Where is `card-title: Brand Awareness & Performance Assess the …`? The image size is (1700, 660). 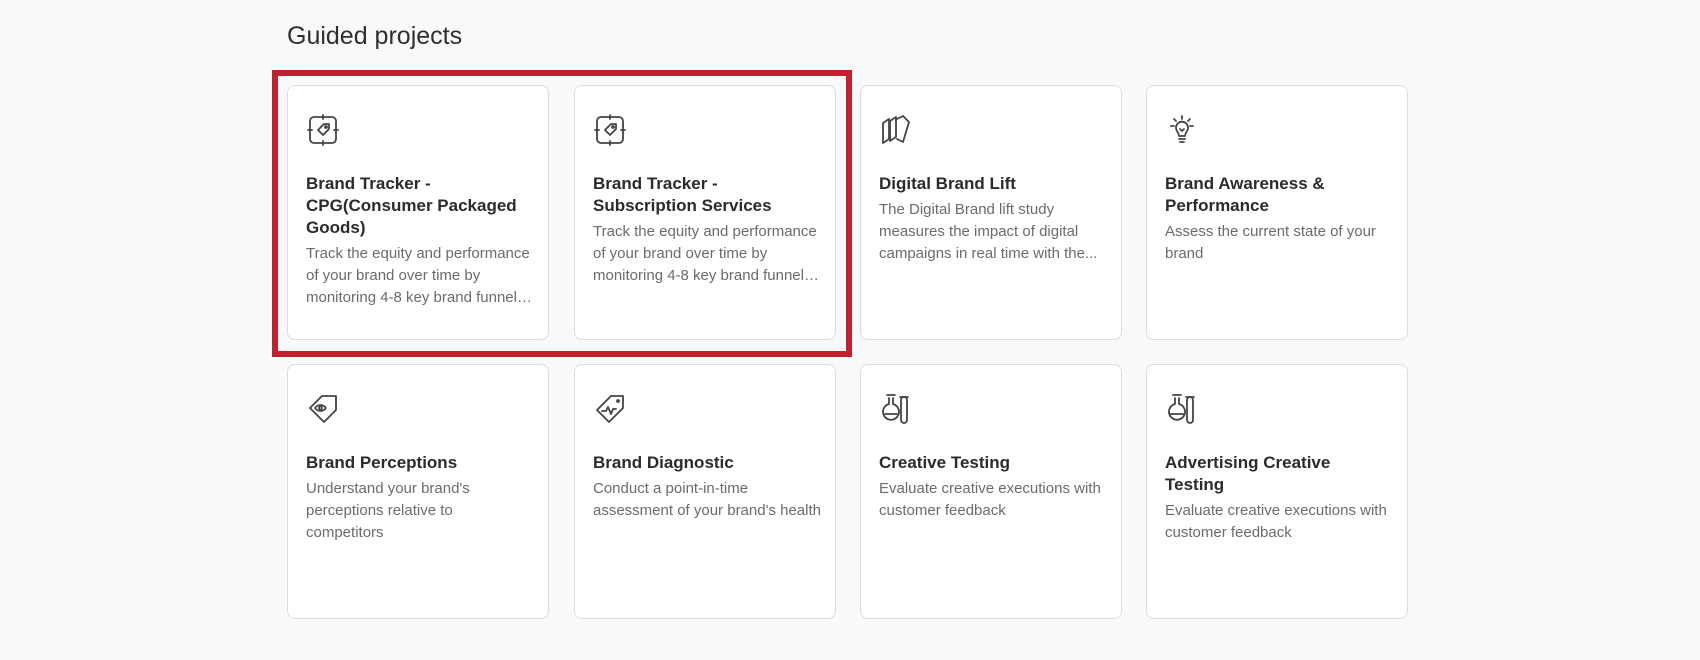
card-title: Brand Awareness & Performance Assess the … is located at coordinates (1279, 219).